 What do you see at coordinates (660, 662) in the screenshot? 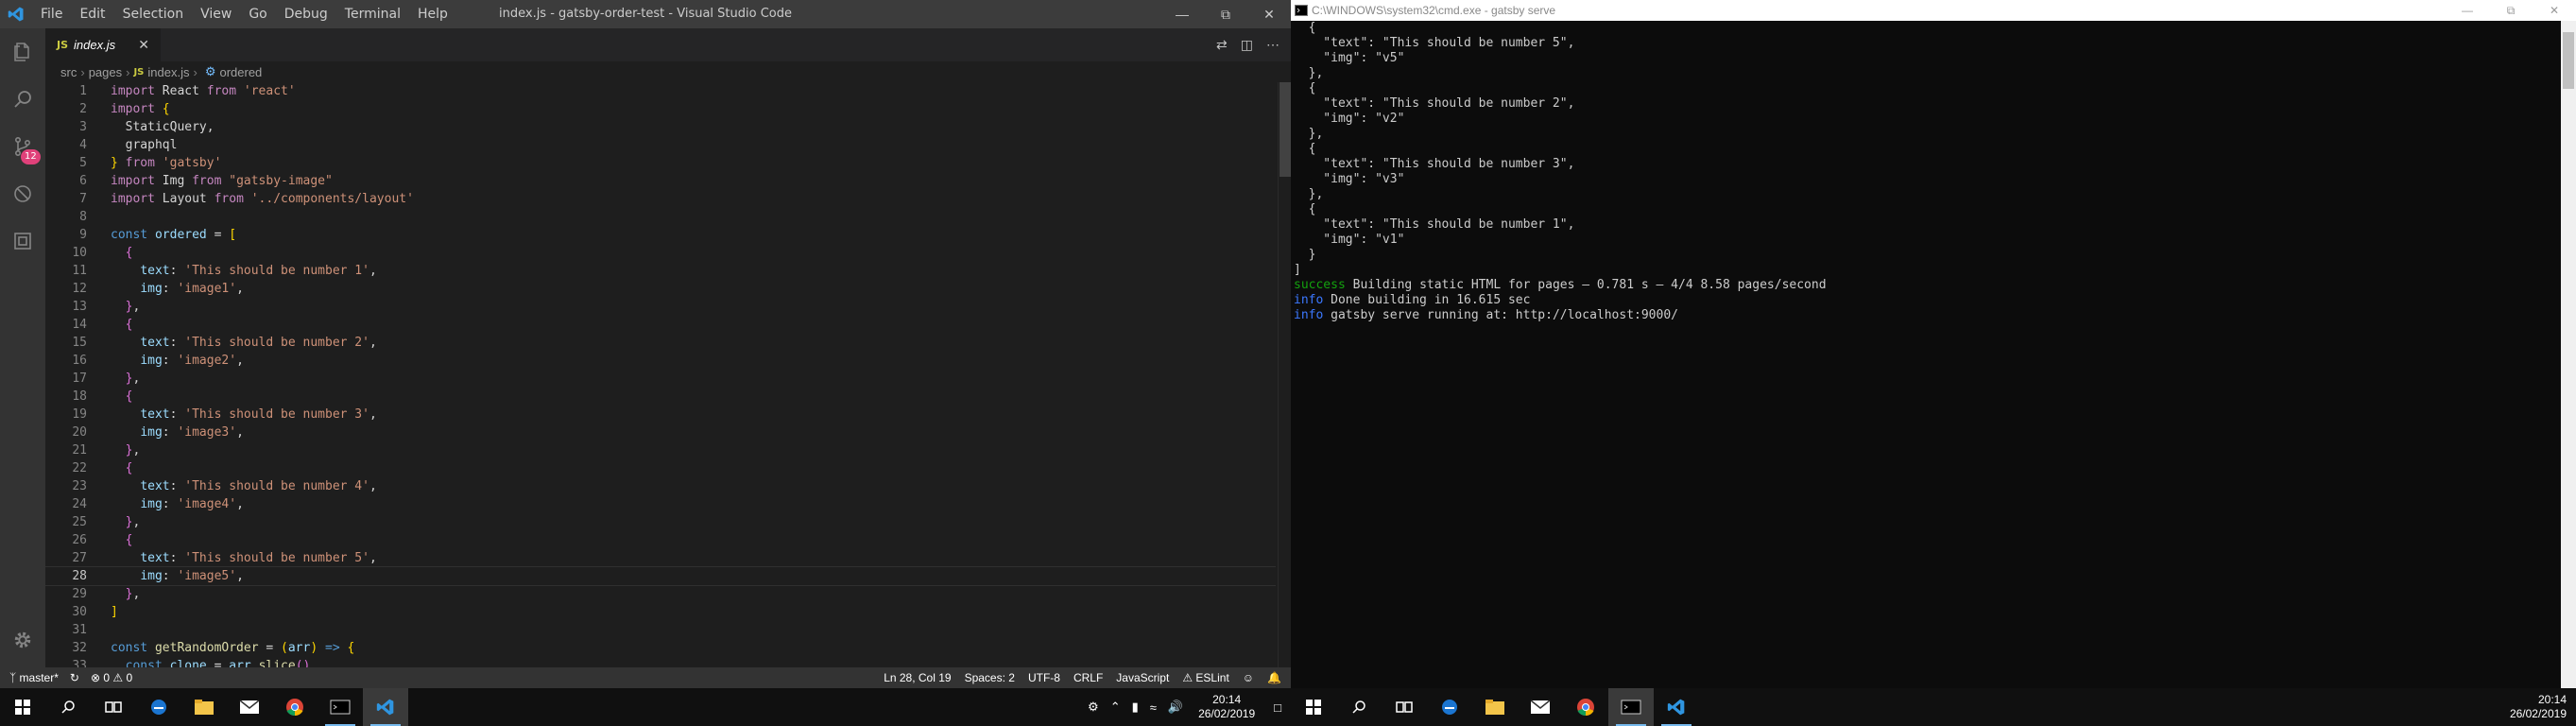
I see `code-line: 33 const clone = arr.slice()` at bounding box center [660, 662].